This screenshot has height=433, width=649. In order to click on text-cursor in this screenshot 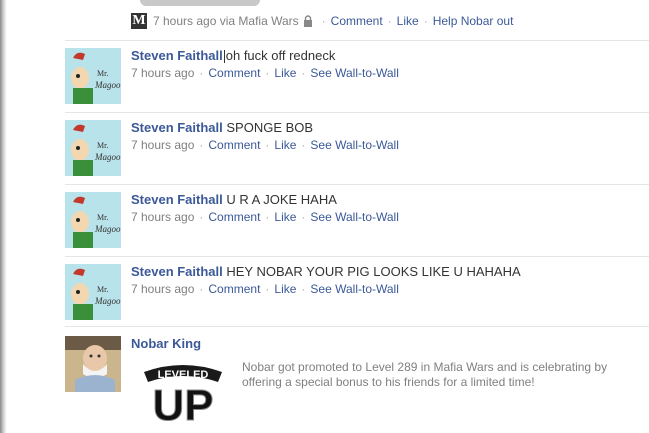, I will do `click(224, 57)`.